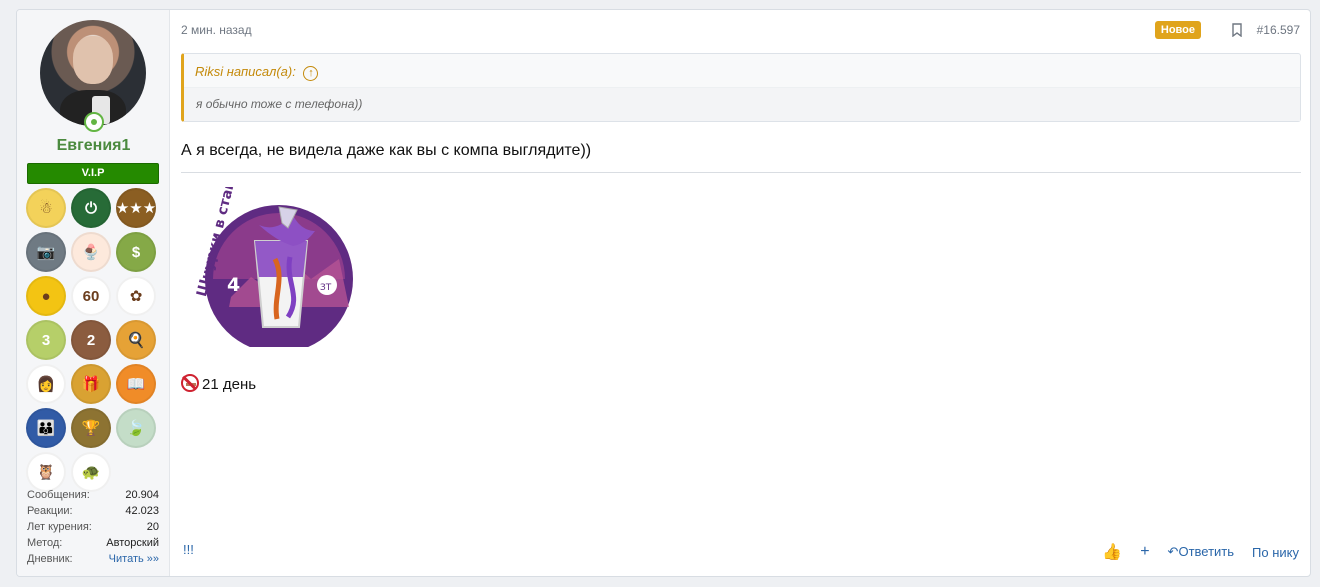 This screenshot has height=587, width=1320. What do you see at coordinates (91, 428) in the screenshot?
I see `gold-cup-award-icon: 🏆` at bounding box center [91, 428].